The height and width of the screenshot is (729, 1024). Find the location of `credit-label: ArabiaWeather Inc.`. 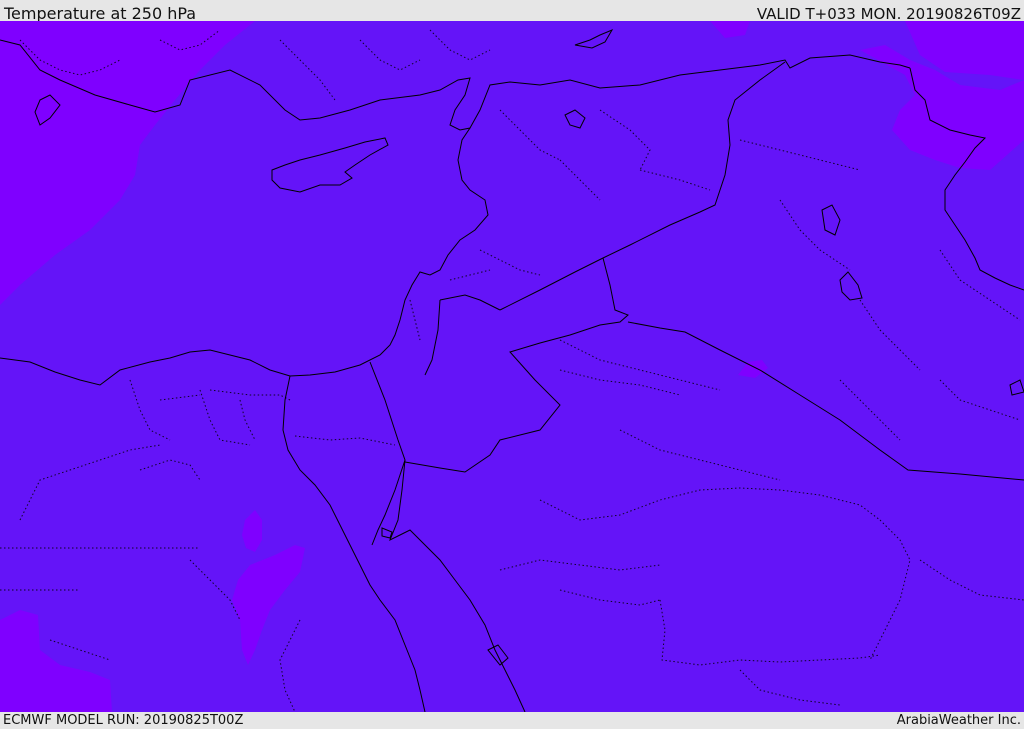

credit-label: ArabiaWeather Inc. is located at coordinates (958, 720).